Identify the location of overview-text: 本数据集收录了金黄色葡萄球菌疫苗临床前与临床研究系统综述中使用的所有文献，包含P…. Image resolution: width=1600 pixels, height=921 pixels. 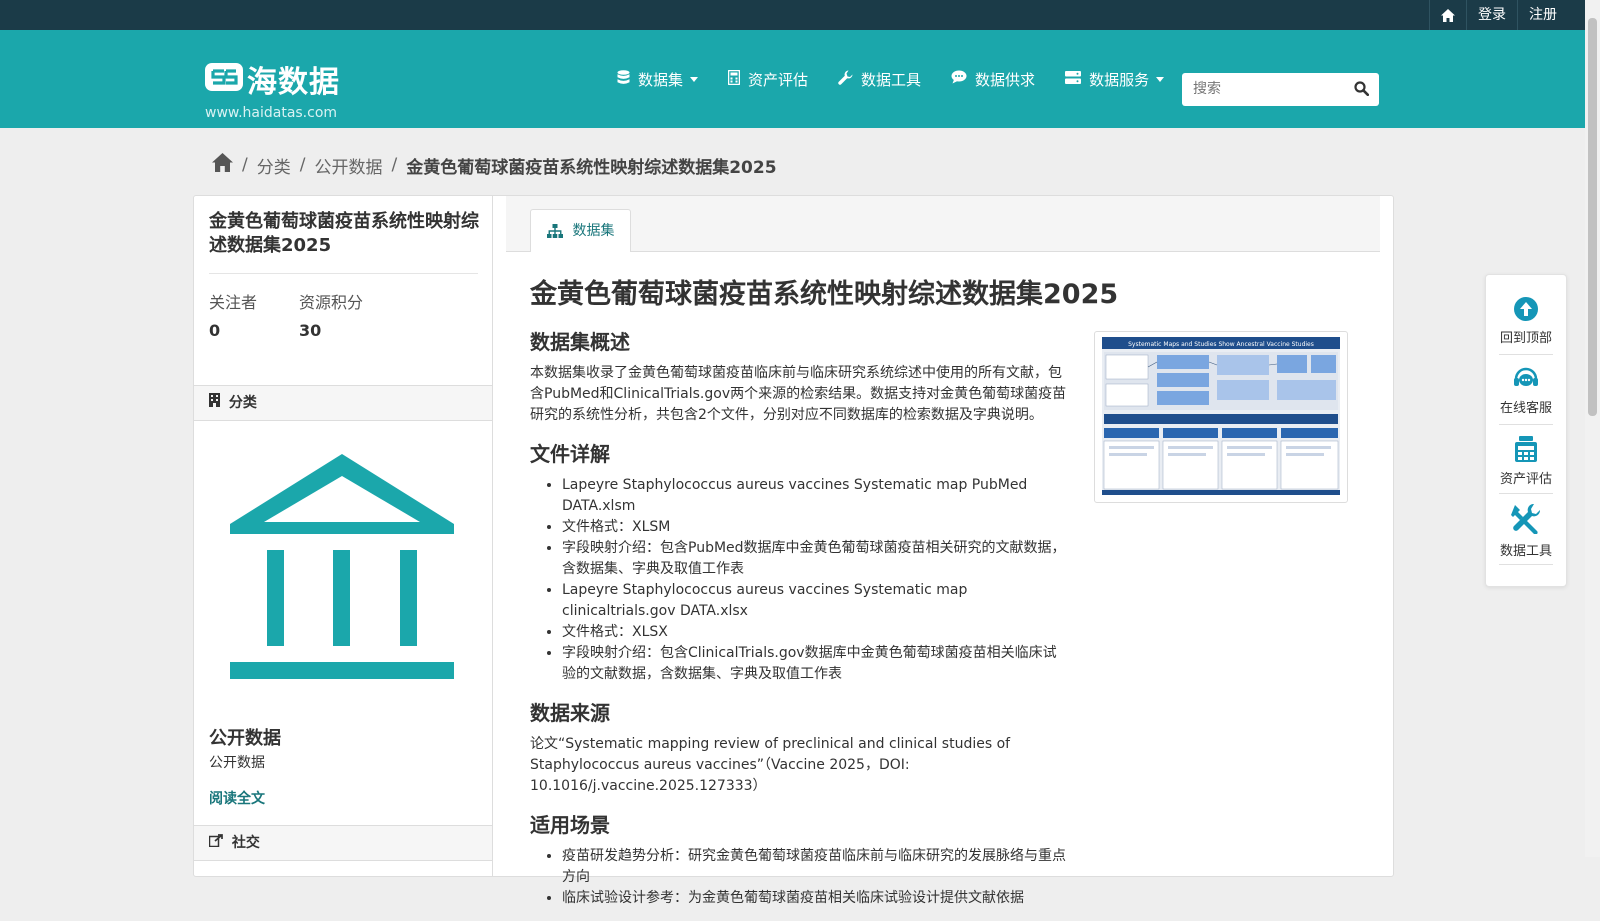
(798, 394).